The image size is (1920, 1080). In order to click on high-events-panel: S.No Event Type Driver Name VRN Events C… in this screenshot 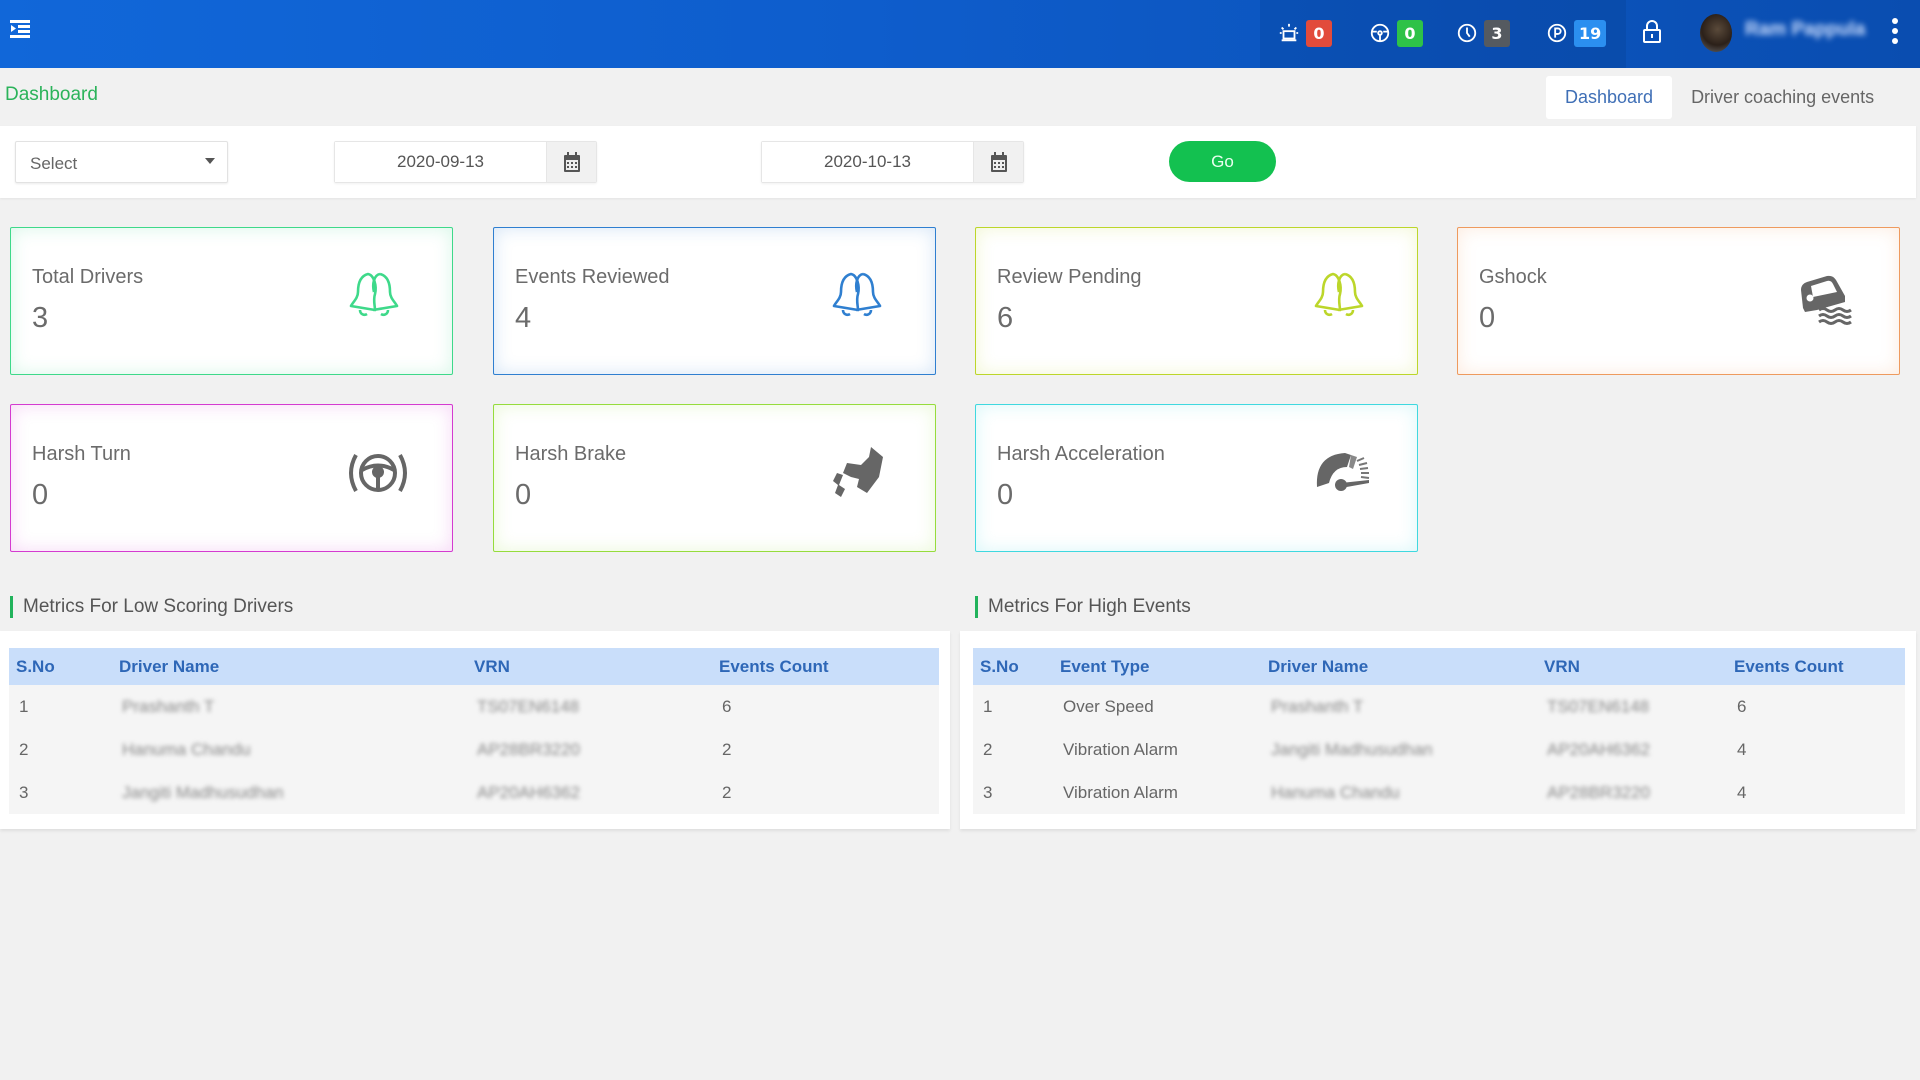, I will do `click(1438, 730)`.